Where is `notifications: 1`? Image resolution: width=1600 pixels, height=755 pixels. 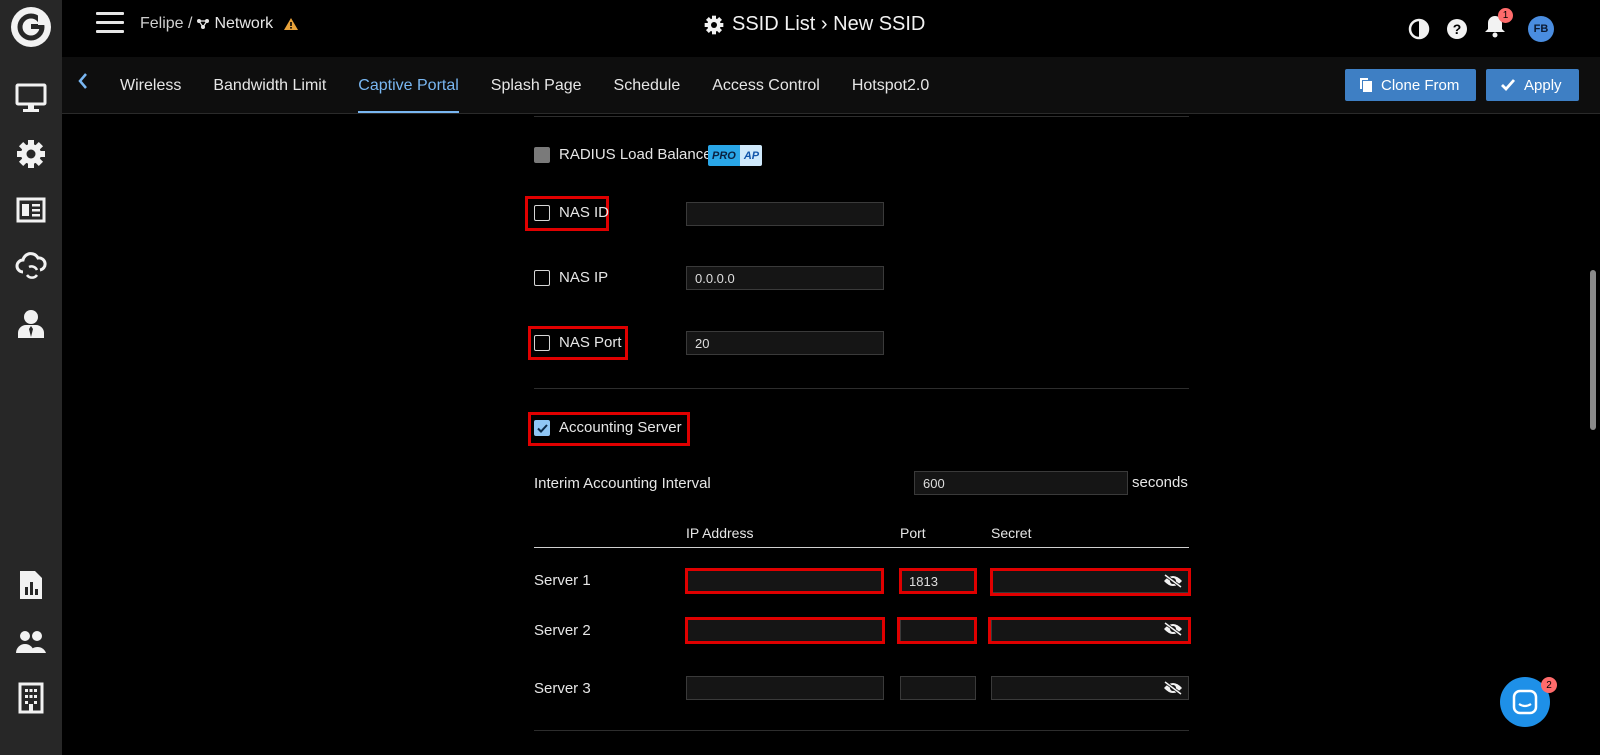
notifications: 1 is located at coordinates (1498, 25).